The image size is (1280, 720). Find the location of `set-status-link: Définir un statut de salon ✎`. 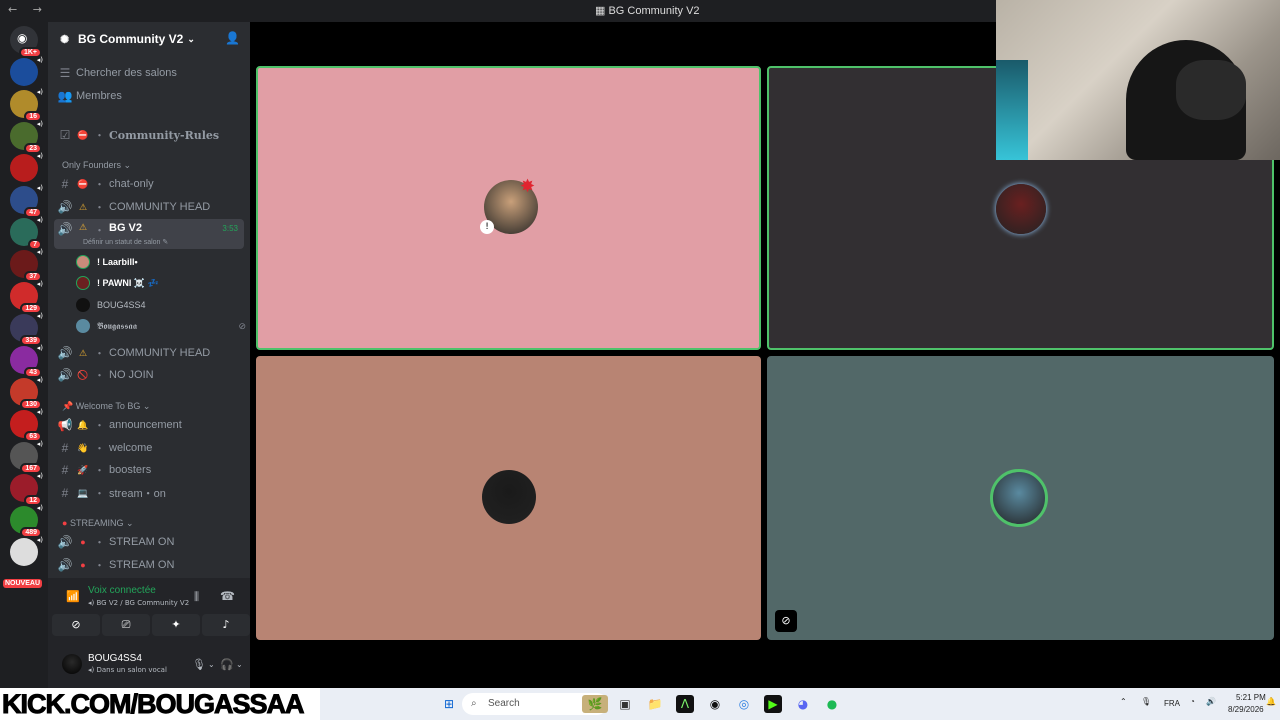

set-status-link: Définir un statut de salon ✎ is located at coordinates (125, 242).